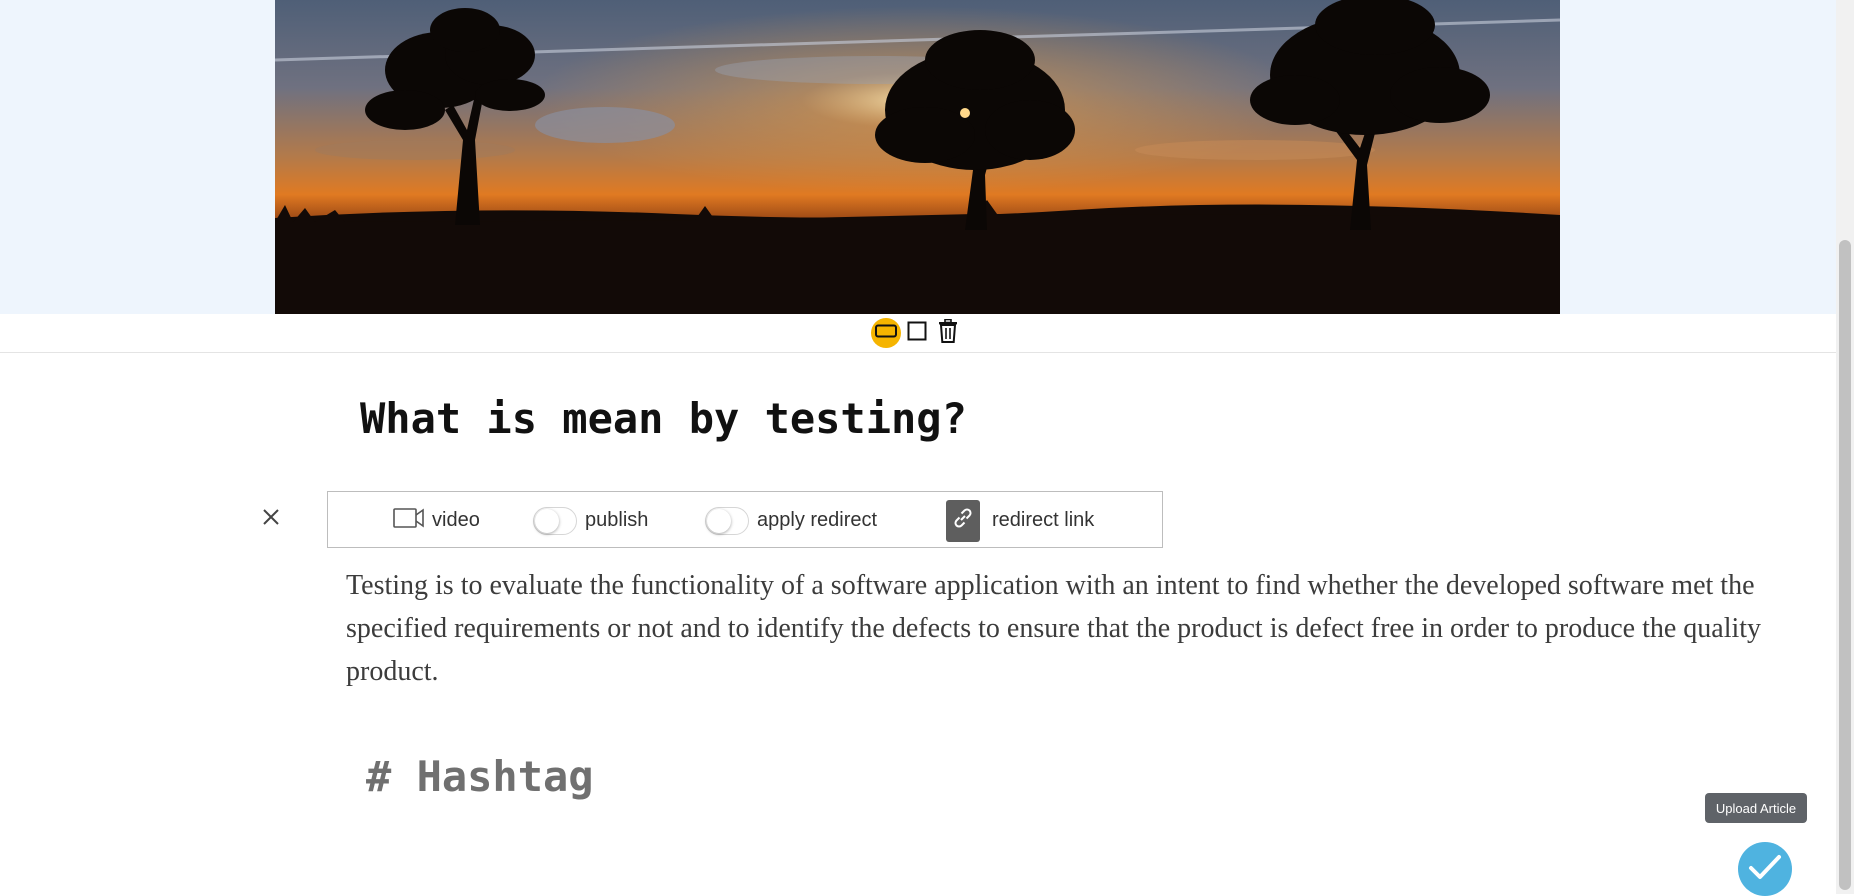 Image resolution: width=1854 pixels, height=896 pixels. I want to click on publish-toggle-knob, so click(547, 520).